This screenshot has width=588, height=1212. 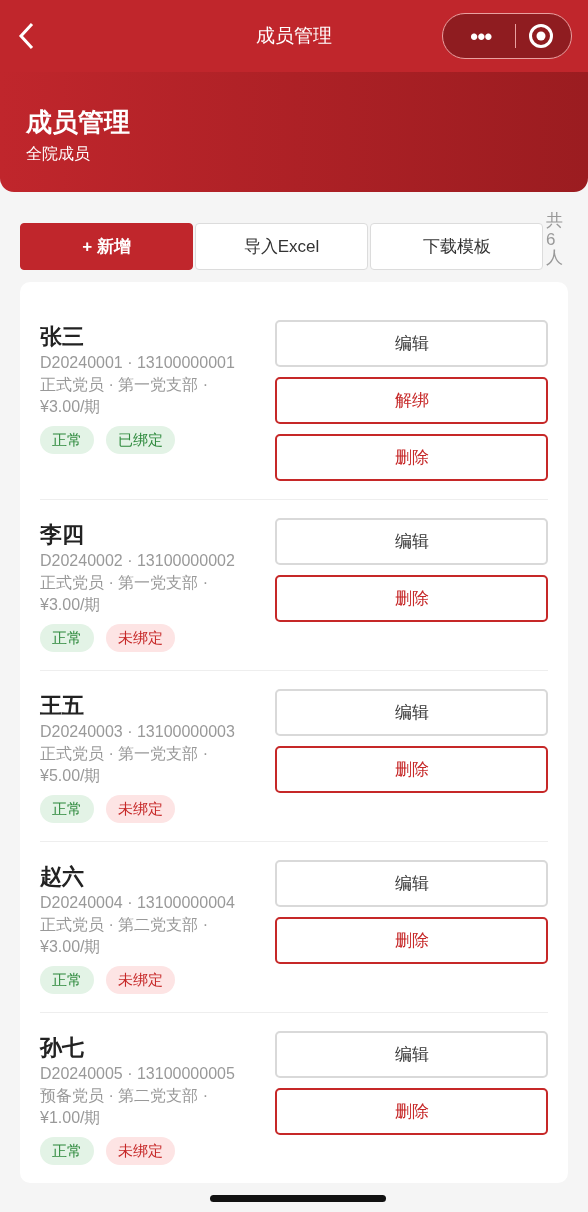 I want to click on member-info: 正式党员 · 第一党支部 · ¥5.00/期, so click(x=124, y=765).